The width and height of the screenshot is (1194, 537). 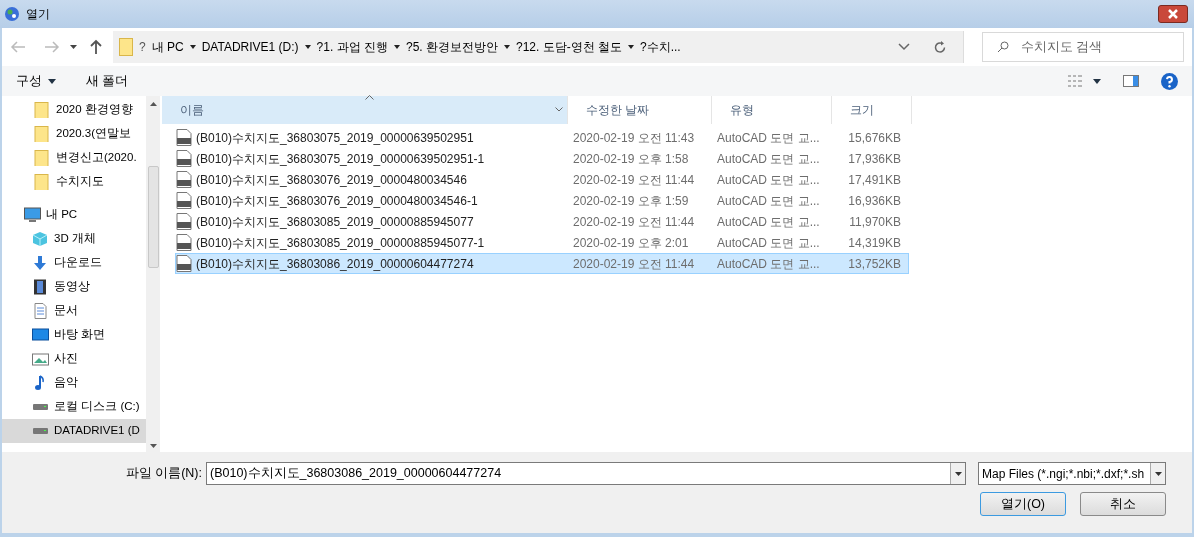 I want to click on picture-icon, so click(x=40, y=359).